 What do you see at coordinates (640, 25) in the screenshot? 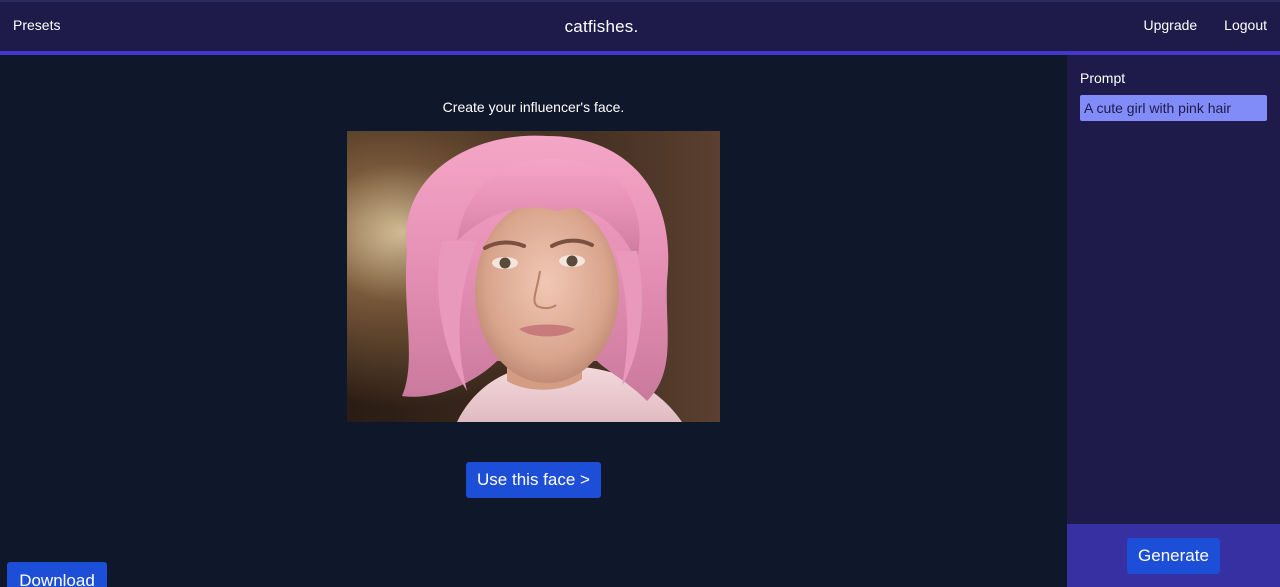
I see `top-nav-bar: Presets catfishes. Upgrade Logout` at bounding box center [640, 25].